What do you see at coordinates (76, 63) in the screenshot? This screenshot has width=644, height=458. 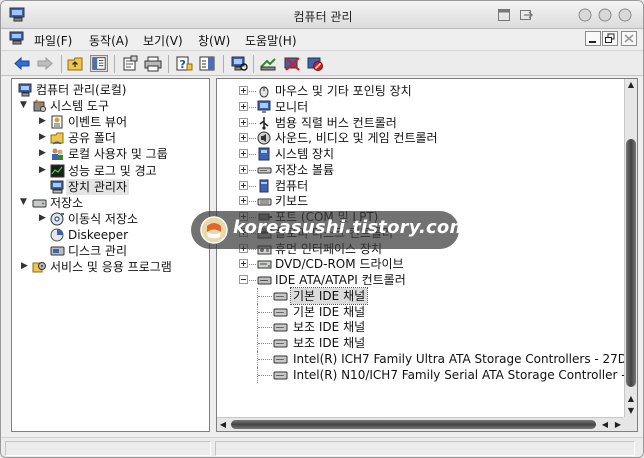 I see `up-folder-icon` at bounding box center [76, 63].